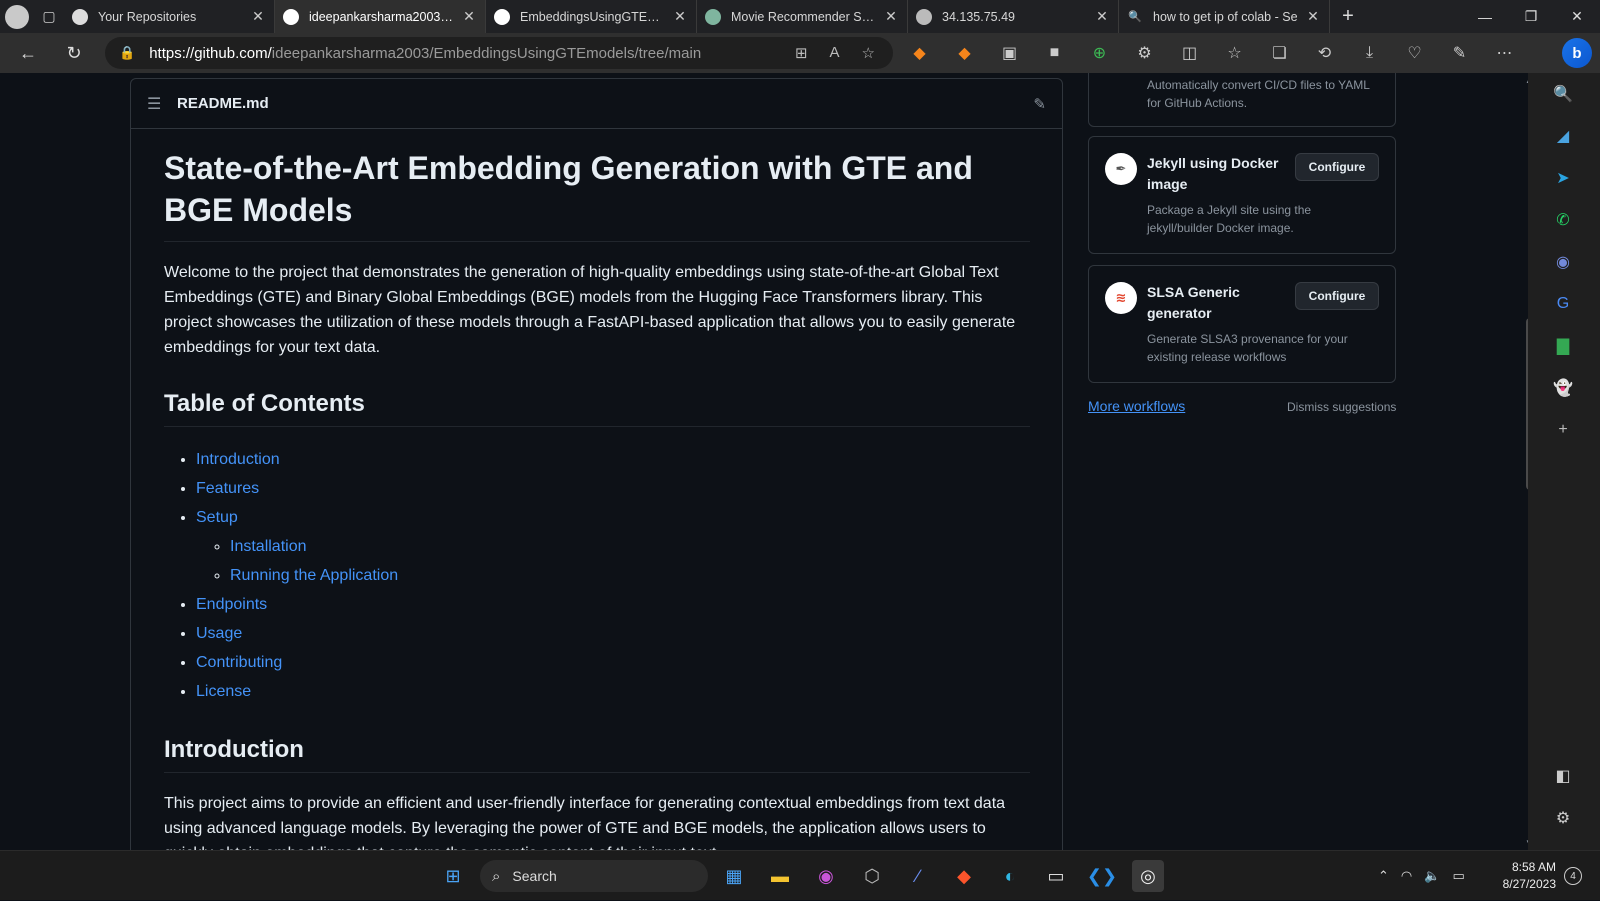 The height and width of the screenshot is (901, 1600). I want to click on toc-link-usage: Usage, so click(219, 633).